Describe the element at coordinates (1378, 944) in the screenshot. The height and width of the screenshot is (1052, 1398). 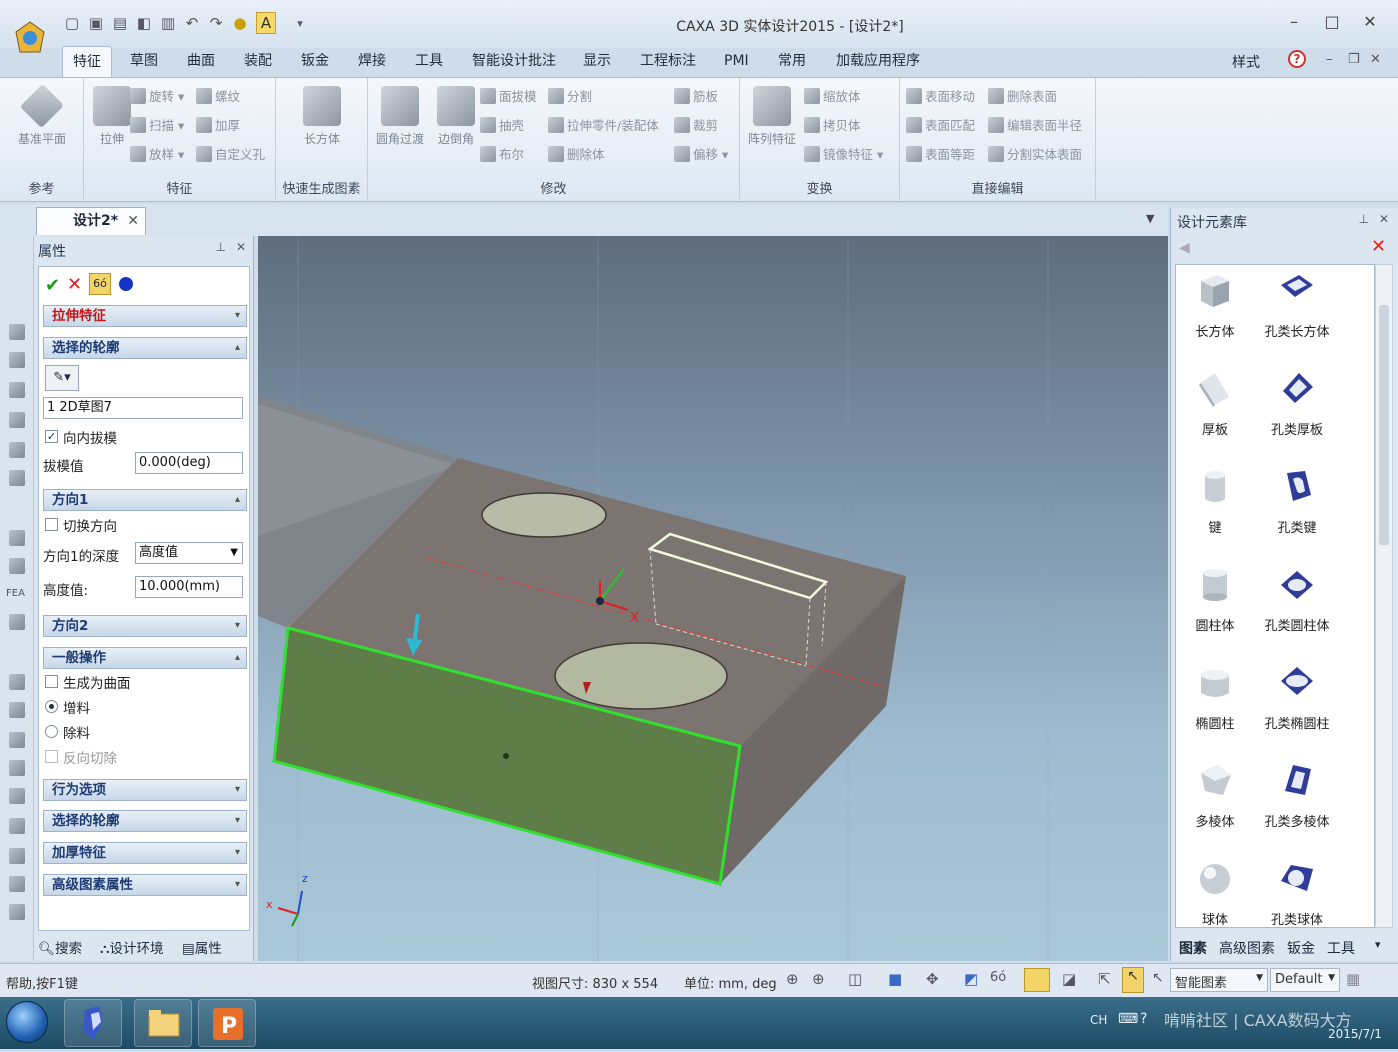
I see `tabs-more-icon: ▾` at that location.